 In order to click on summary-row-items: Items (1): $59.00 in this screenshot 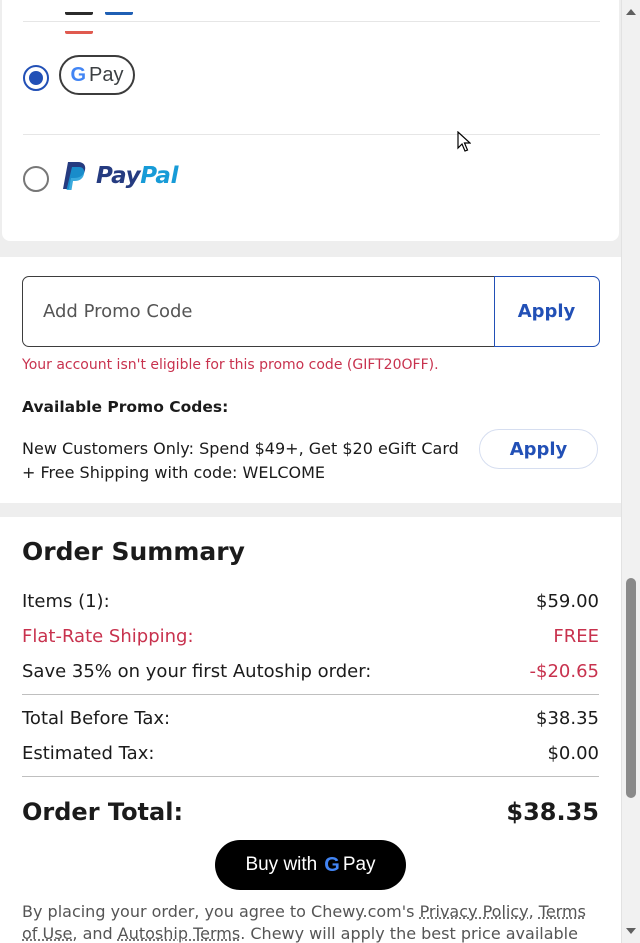, I will do `click(310, 601)`.